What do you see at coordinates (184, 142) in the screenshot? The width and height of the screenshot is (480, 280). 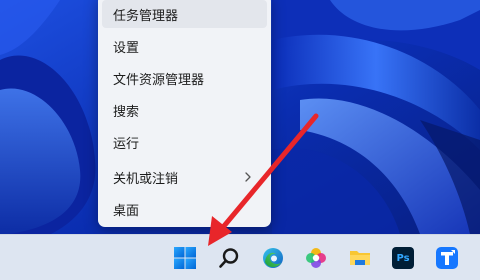 I see `menu-item-run: 运行` at bounding box center [184, 142].